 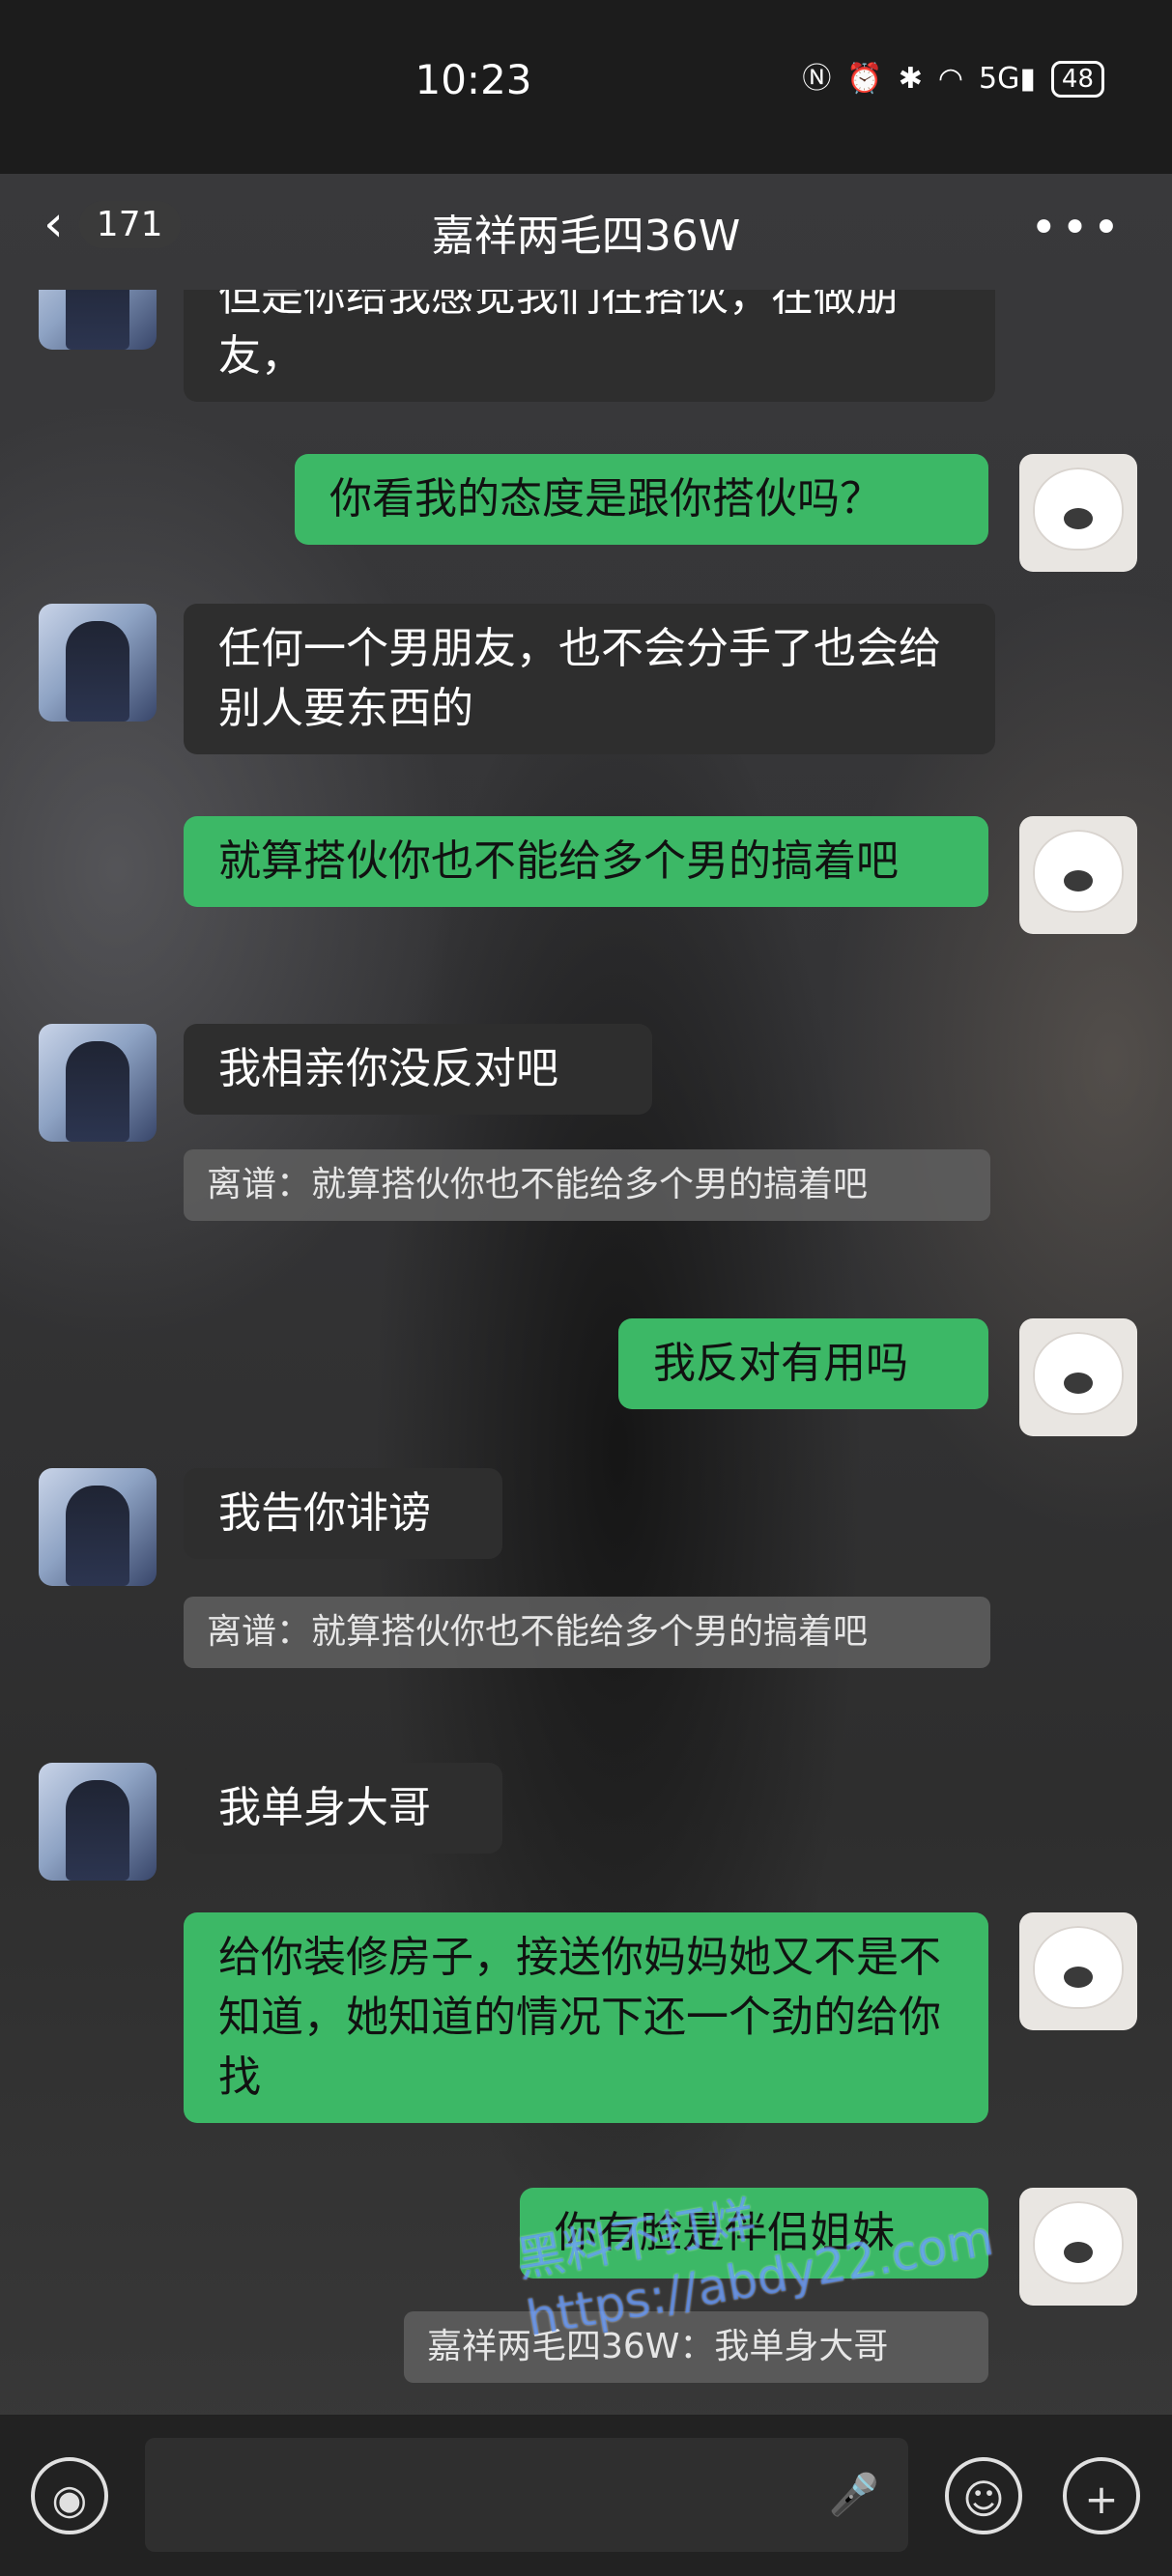 I want to click on message-bubble-incoming: 我单身大哥, so click(x=343, y=1808).